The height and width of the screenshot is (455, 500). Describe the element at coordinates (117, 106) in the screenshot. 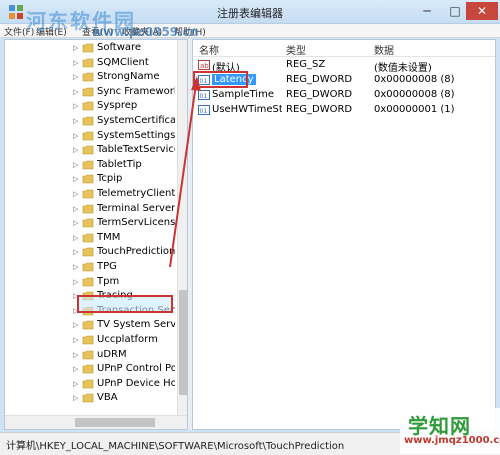

I see `tree-item-label: Sysprep` at that location.